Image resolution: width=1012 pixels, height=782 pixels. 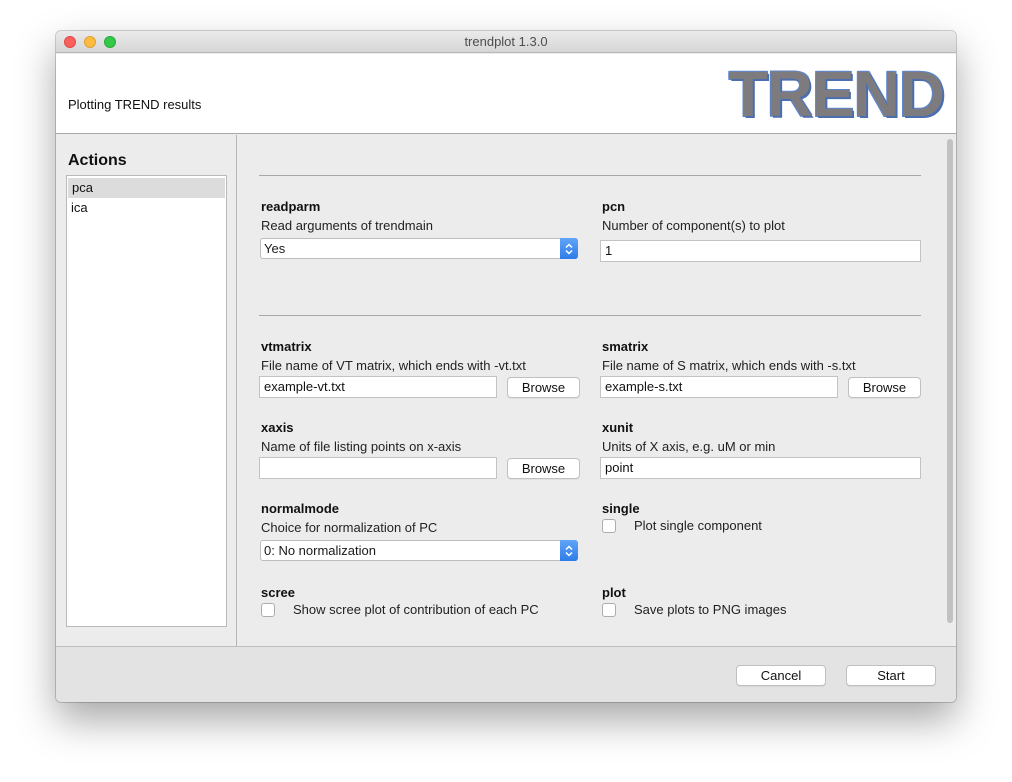 I want to click on actions-heading: Actions, so click(x=97, y=160).